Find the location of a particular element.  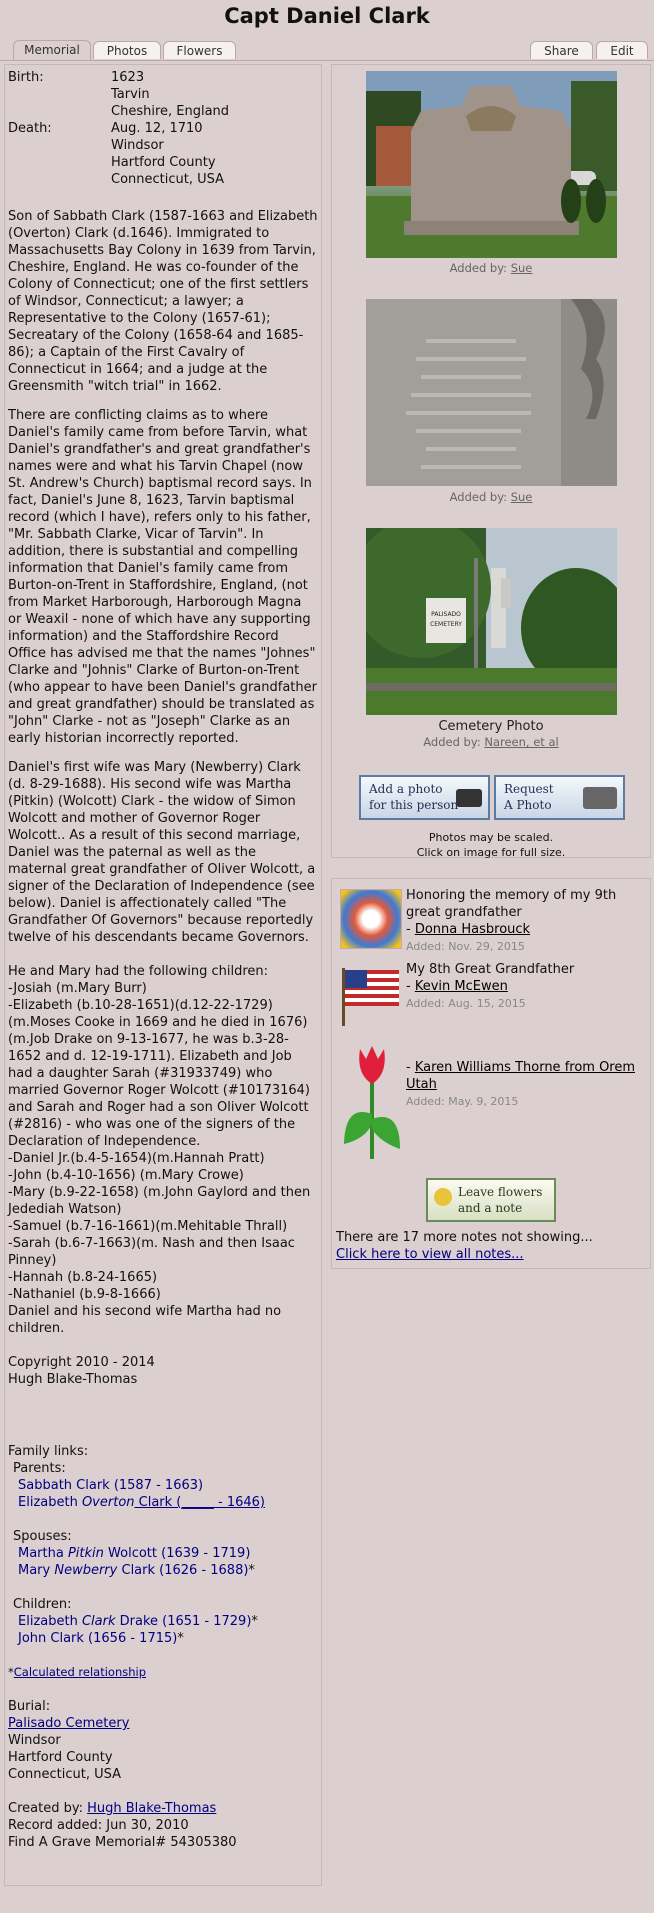

birth-label: Birth: is located at coordinates (26, 77).